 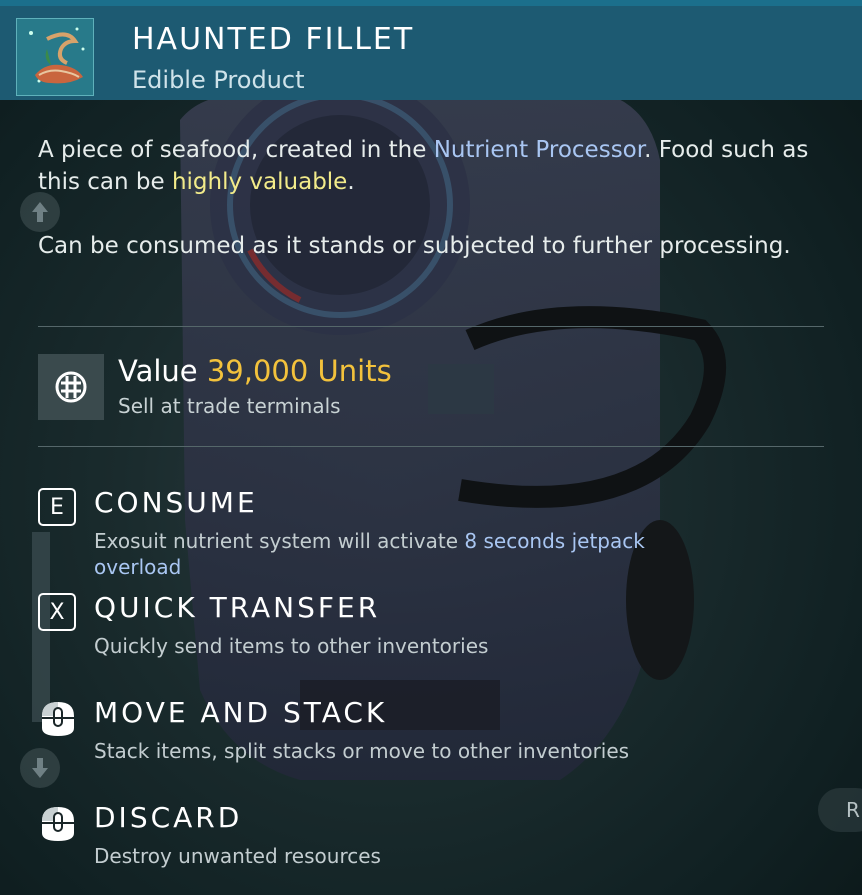 I want to click on item-category: Edible Product, so click(x=218, y=80).